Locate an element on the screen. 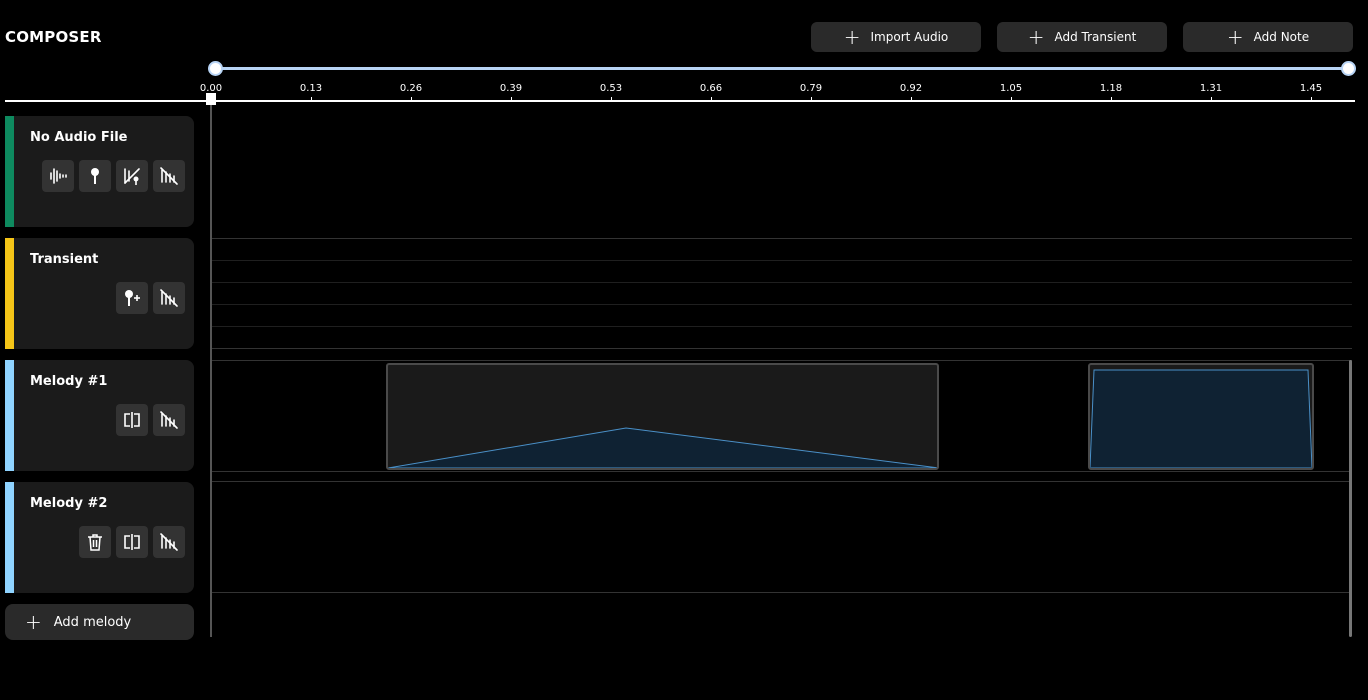 This screenshot has height=700, width=1368. add-transient-label: Add Transient is located at coordinates (1095, 37).